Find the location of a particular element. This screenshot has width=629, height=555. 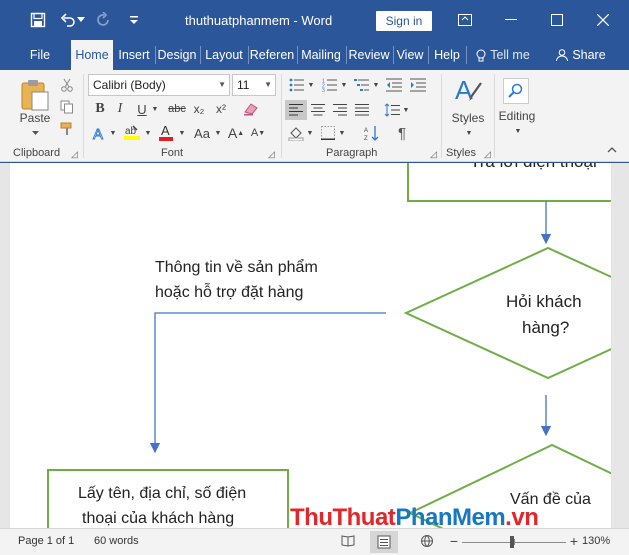

underline-icon: U is located at coordinates (142, 109).